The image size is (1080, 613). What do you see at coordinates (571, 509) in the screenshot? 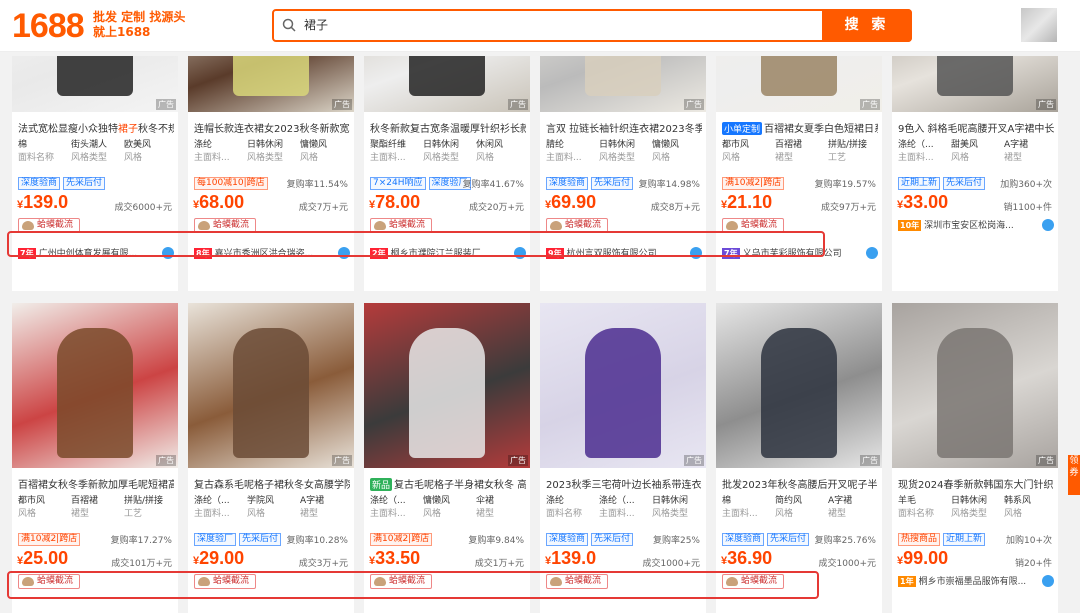
I see `attribute: 涤纶 面料名称` at bounding box center [571, 509].